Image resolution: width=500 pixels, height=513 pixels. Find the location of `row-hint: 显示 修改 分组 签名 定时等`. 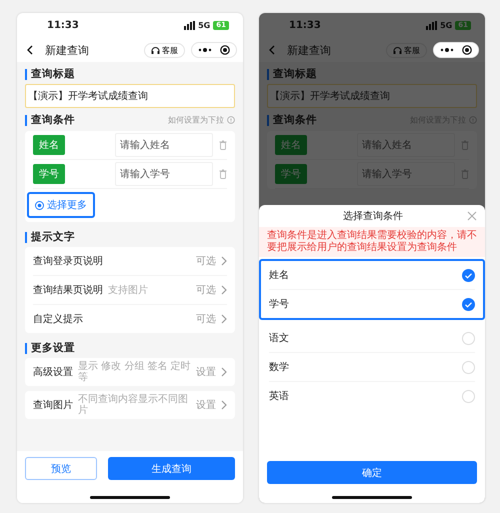

row-hint: 显示 修改 分组 签名 定时等 is located at coordinates (134, 372).